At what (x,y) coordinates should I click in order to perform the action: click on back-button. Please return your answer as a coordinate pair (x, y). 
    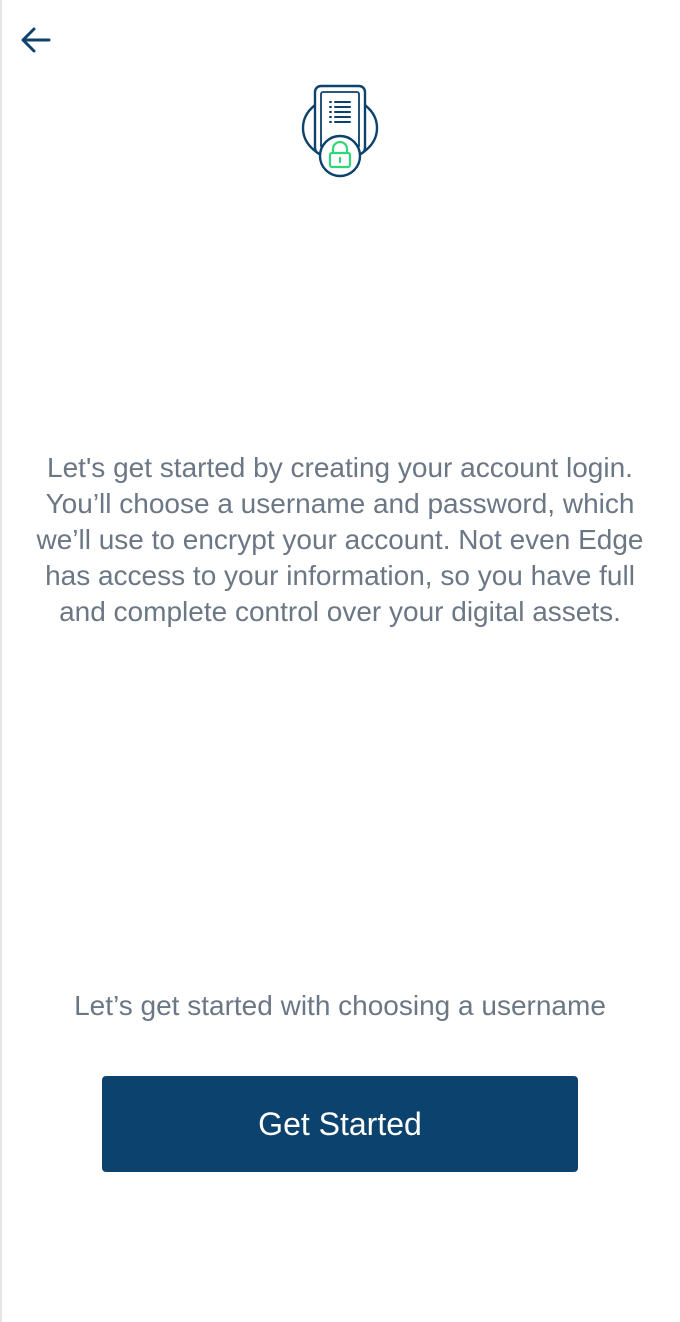
    Looking at the image, I should click on (36, 40).